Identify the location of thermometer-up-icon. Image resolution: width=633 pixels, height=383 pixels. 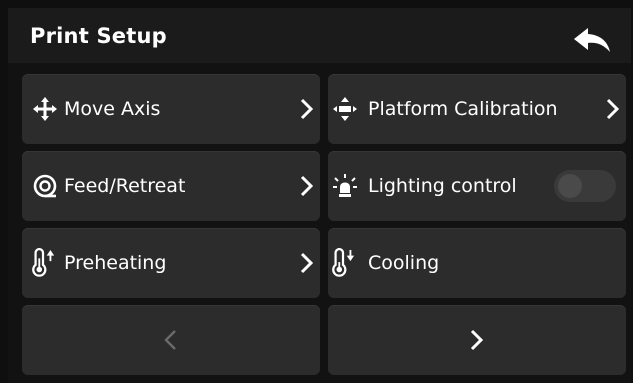
(43, 262).